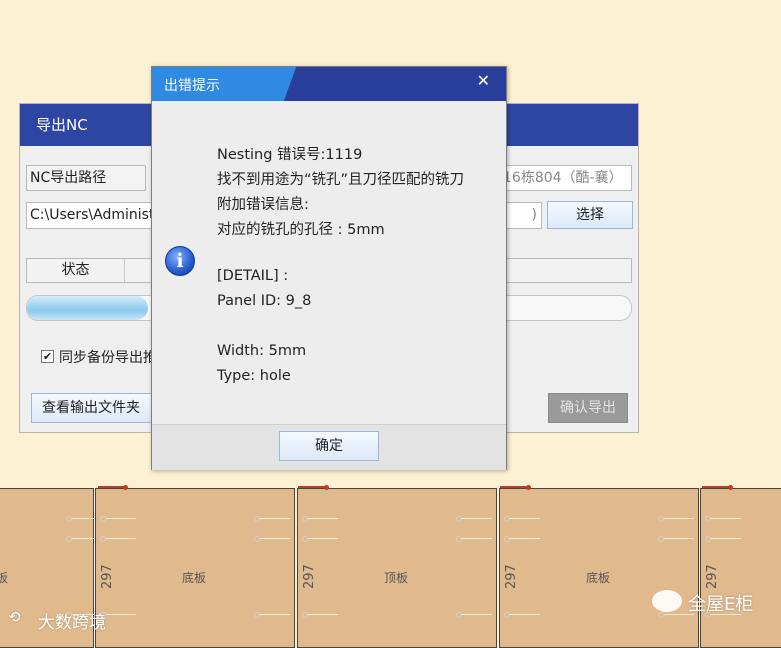 This screenshot has width=781, height=648. What do you see at coordinates (108, 358) in the screenshot?
I see `sync-backup-label: 同步备份导出推` at bounding box center [108, 358].